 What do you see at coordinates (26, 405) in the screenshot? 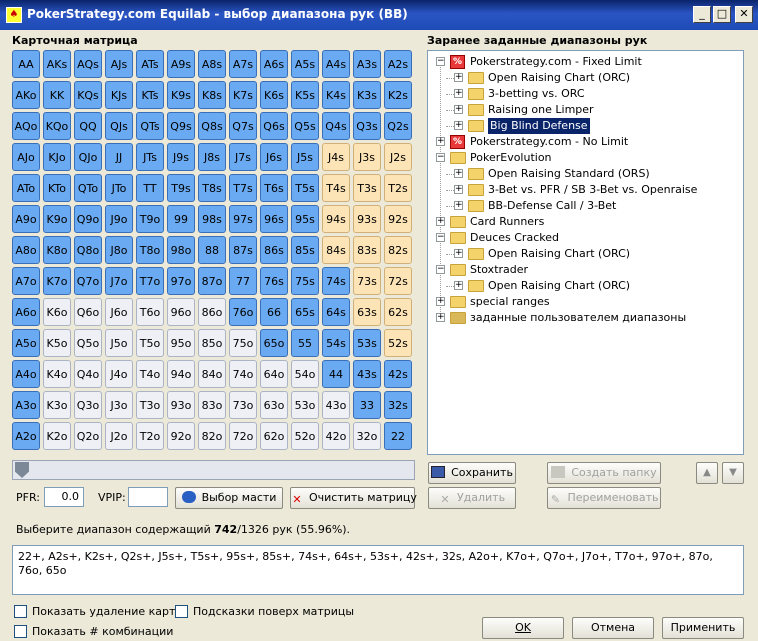
I see `hand-cell-A3o: A3o` at bounding box center [26, 405].